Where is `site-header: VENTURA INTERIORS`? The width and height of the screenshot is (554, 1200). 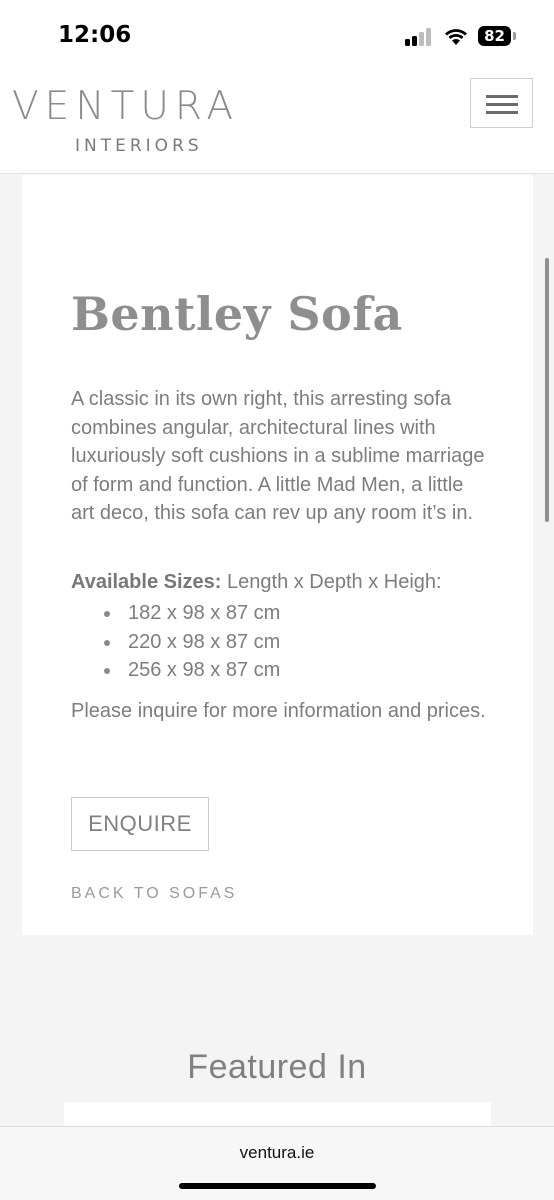 site-header: VENTURA INTERIORS is located at coordinates (277, 123).